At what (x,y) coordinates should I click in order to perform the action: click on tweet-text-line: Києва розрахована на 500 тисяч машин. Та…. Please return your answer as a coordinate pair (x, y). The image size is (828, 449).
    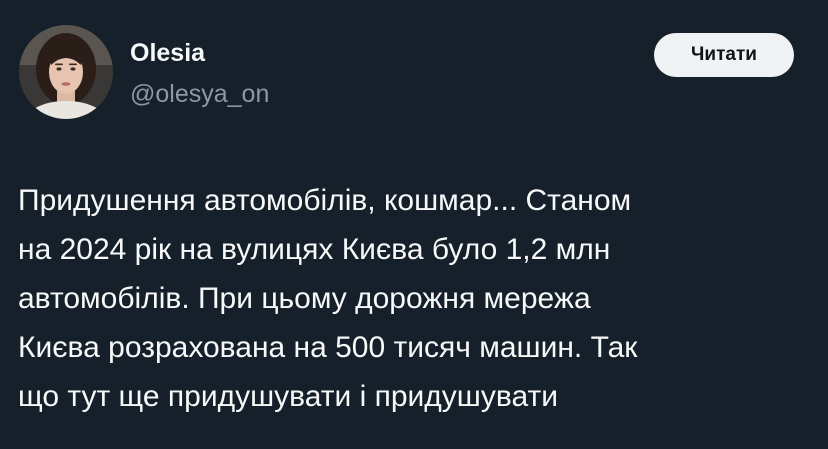
    Looking at the image, I should click on (328, 347).